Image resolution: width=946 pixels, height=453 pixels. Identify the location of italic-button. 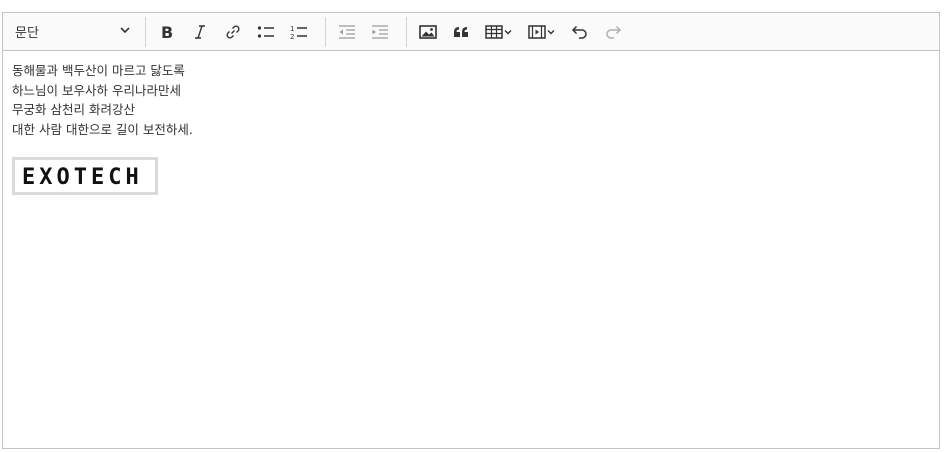
(200, 32).